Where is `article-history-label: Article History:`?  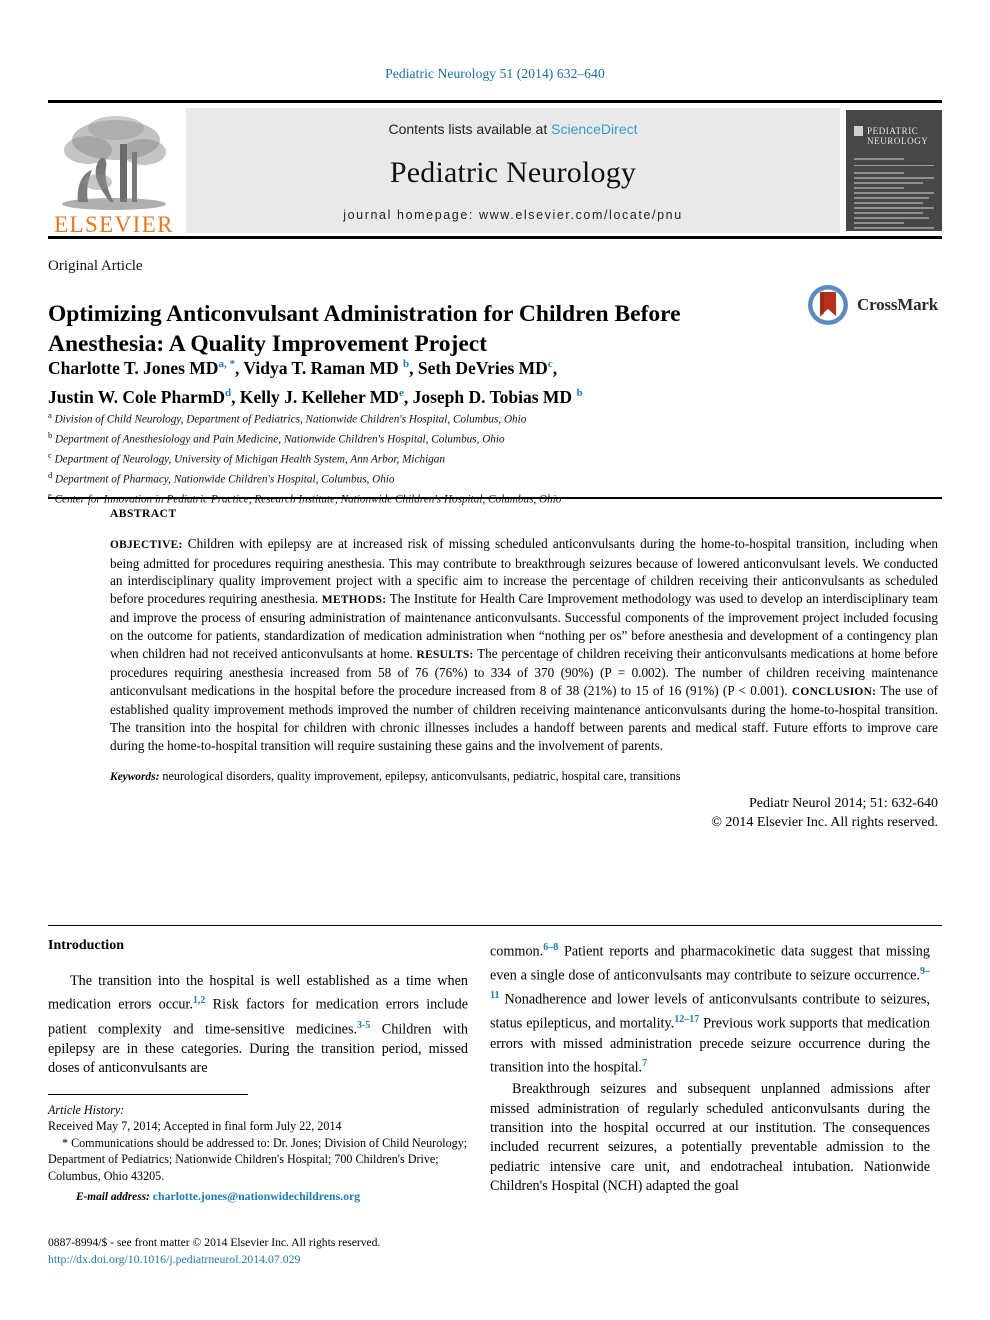 article-history-label: Article History: is located at coordinates (86, 1110).